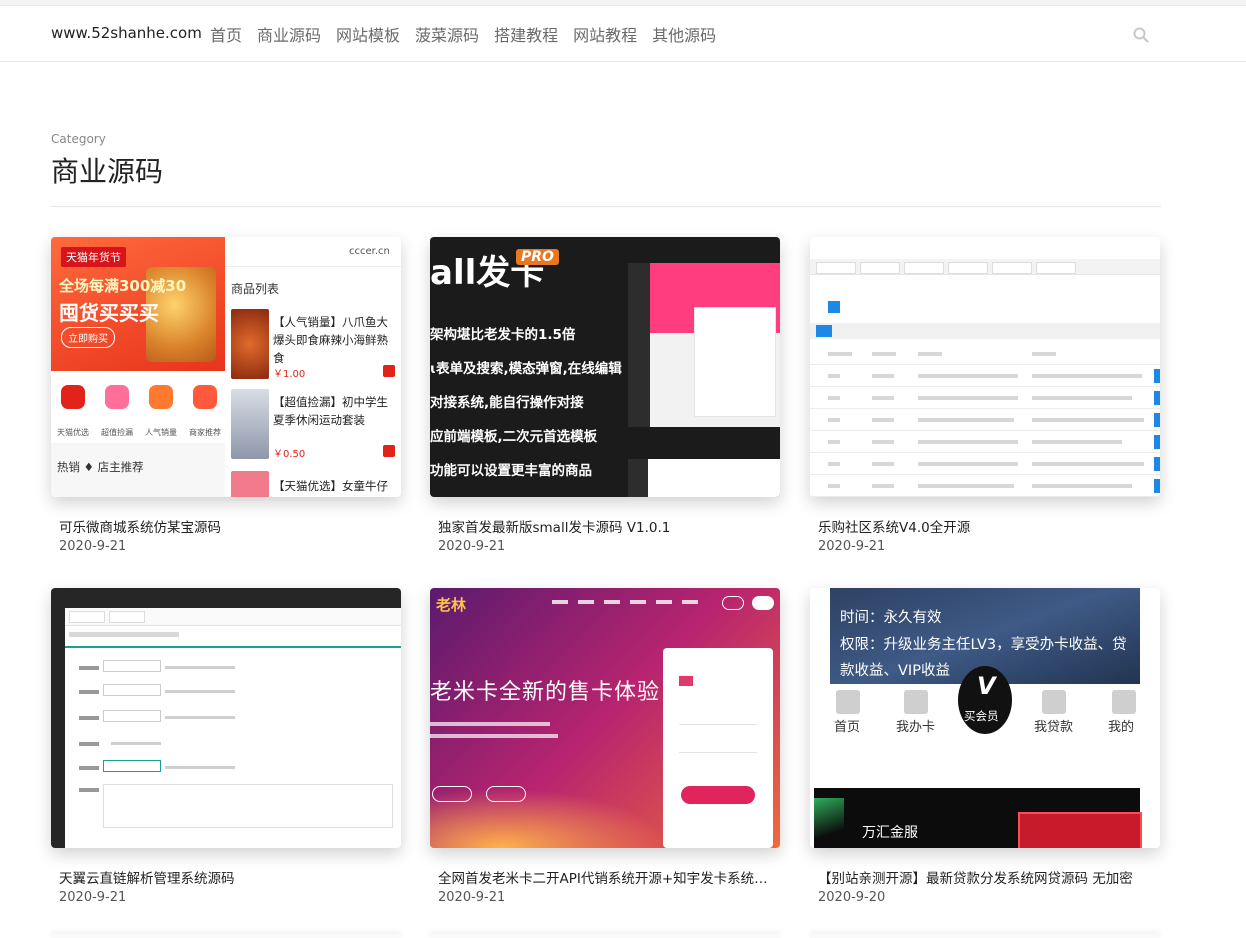 The width and height of the screenshot is (1246, 938). Describe the element at coordinates (704, 478) in the screenshot. I see `table-screenshot` at that location.